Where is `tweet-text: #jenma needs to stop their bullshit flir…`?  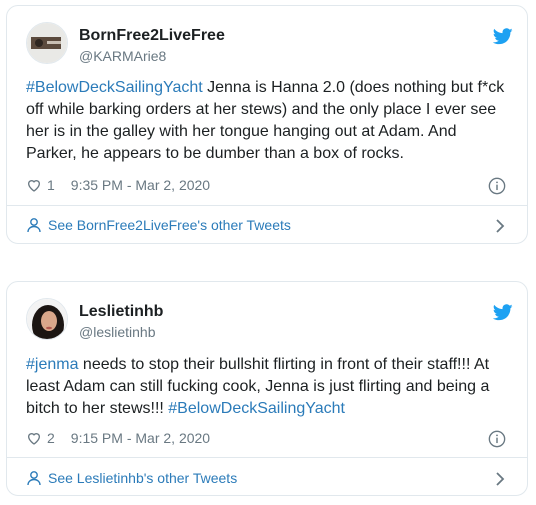
tweet-text: #jenma needs to stop their bullshit flir… is located at coordinates (268, 387).